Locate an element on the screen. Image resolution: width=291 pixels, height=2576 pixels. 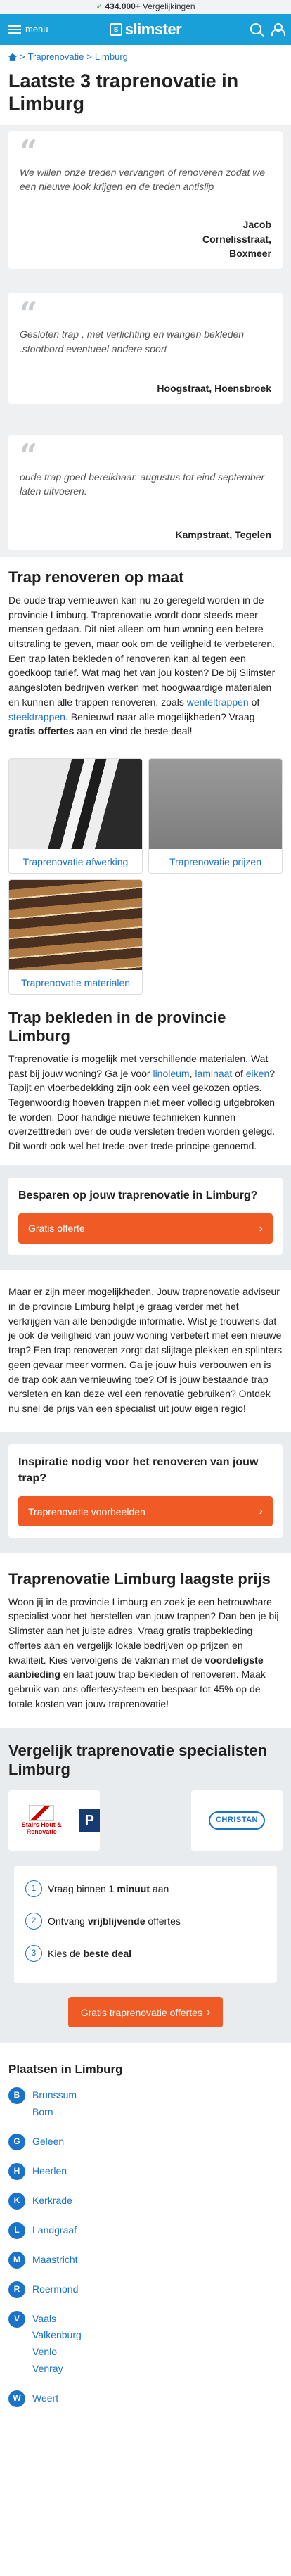
place-link: Kerkrade is located at coordinates (52, 2201).